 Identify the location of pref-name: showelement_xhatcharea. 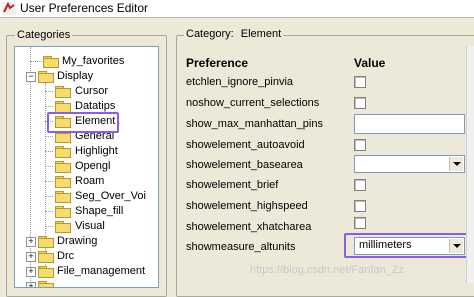
(249, 227).